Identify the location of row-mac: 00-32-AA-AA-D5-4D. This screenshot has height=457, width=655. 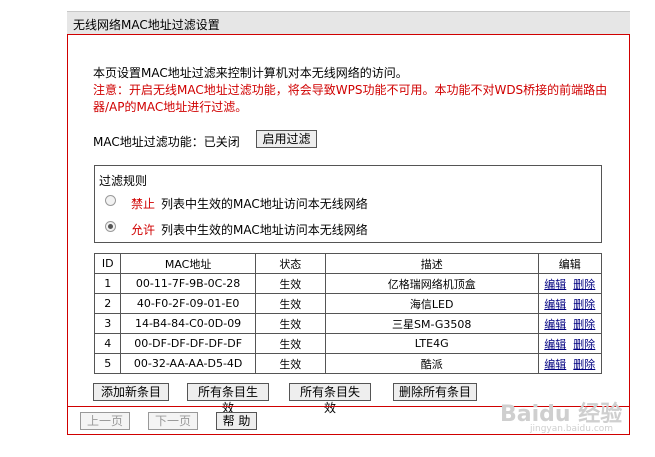
(188, 363).